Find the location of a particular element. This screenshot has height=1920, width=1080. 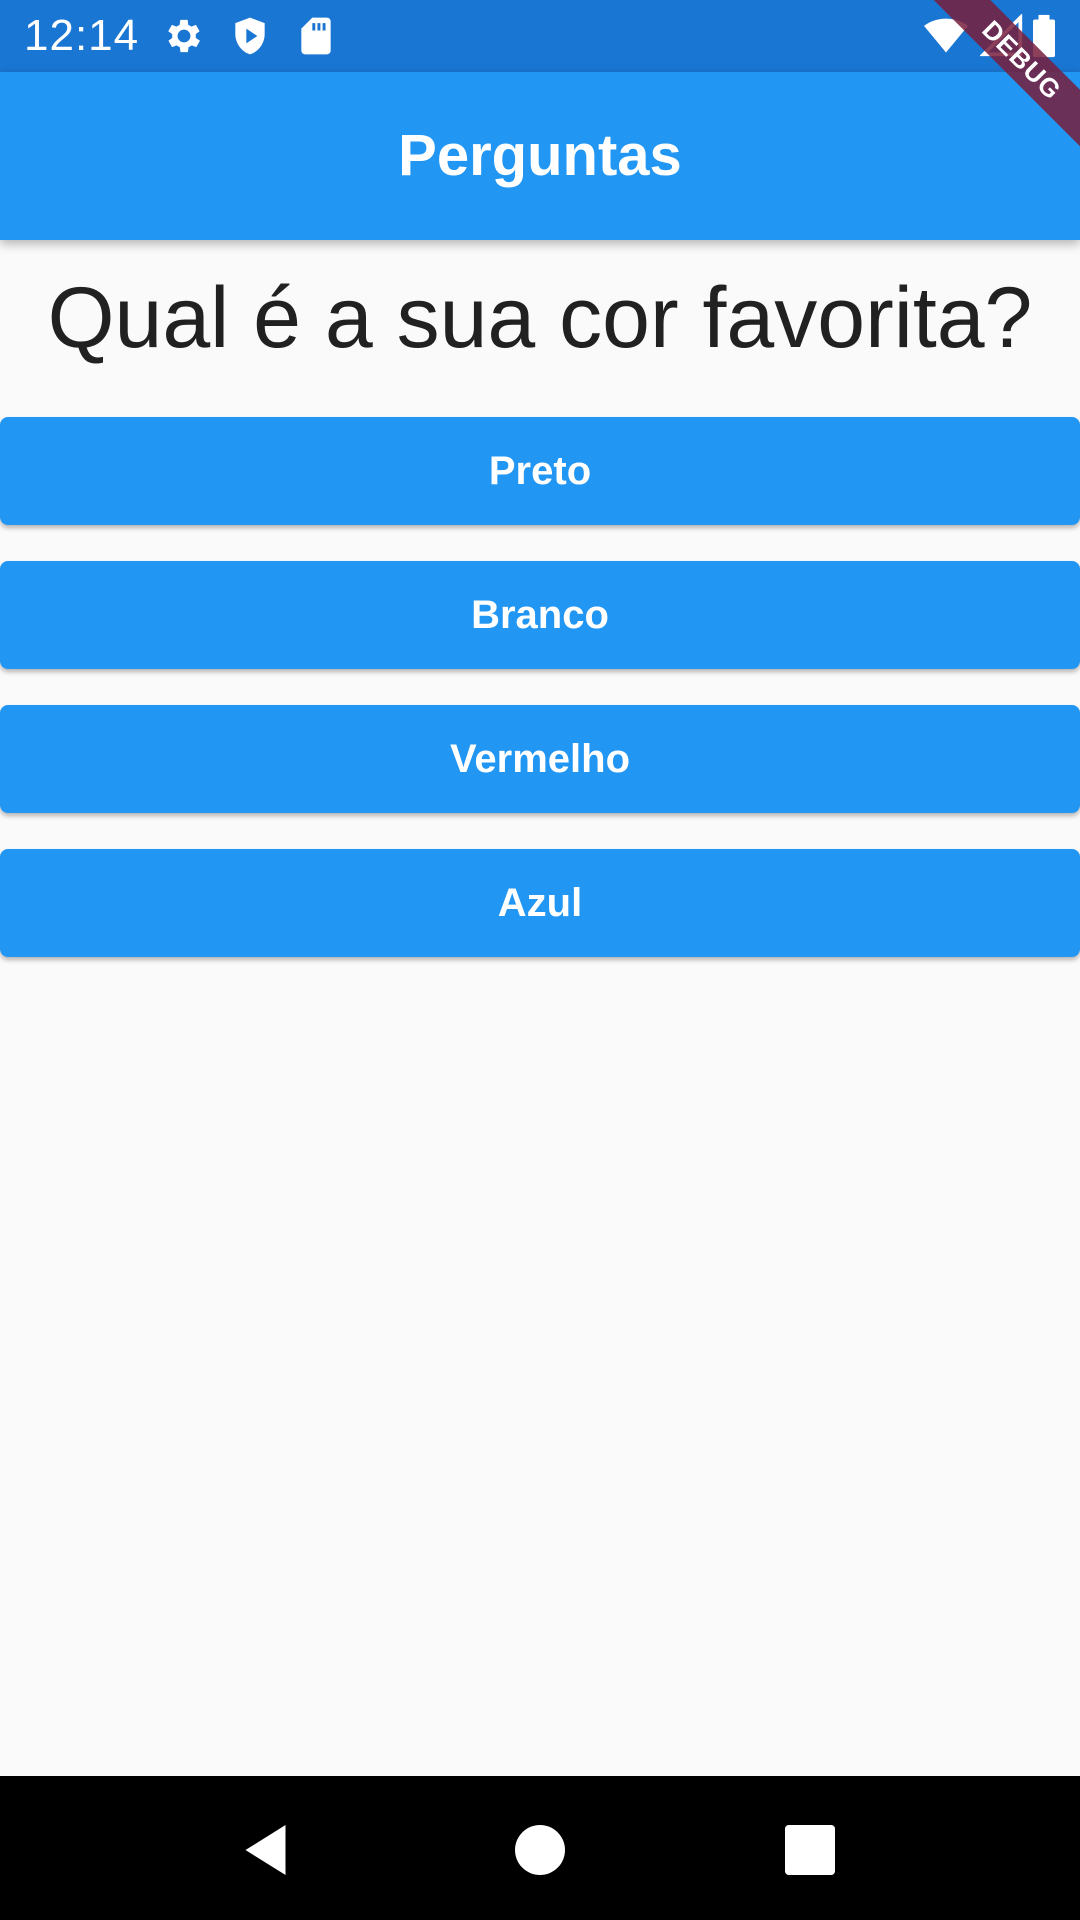

app-bar: Perguntas is located at coordinates (540, 156).